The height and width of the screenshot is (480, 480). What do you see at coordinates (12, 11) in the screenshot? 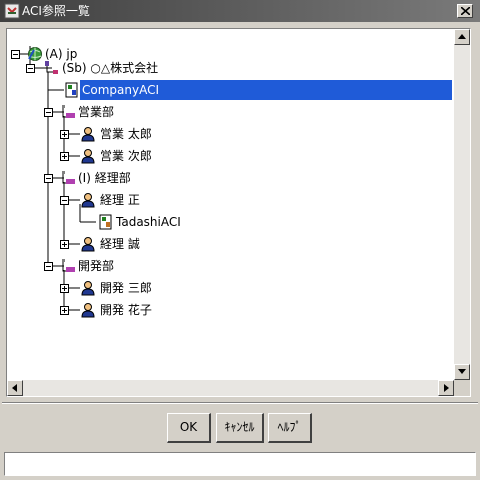
I see `app-icon` at bounding box center [12, 11].